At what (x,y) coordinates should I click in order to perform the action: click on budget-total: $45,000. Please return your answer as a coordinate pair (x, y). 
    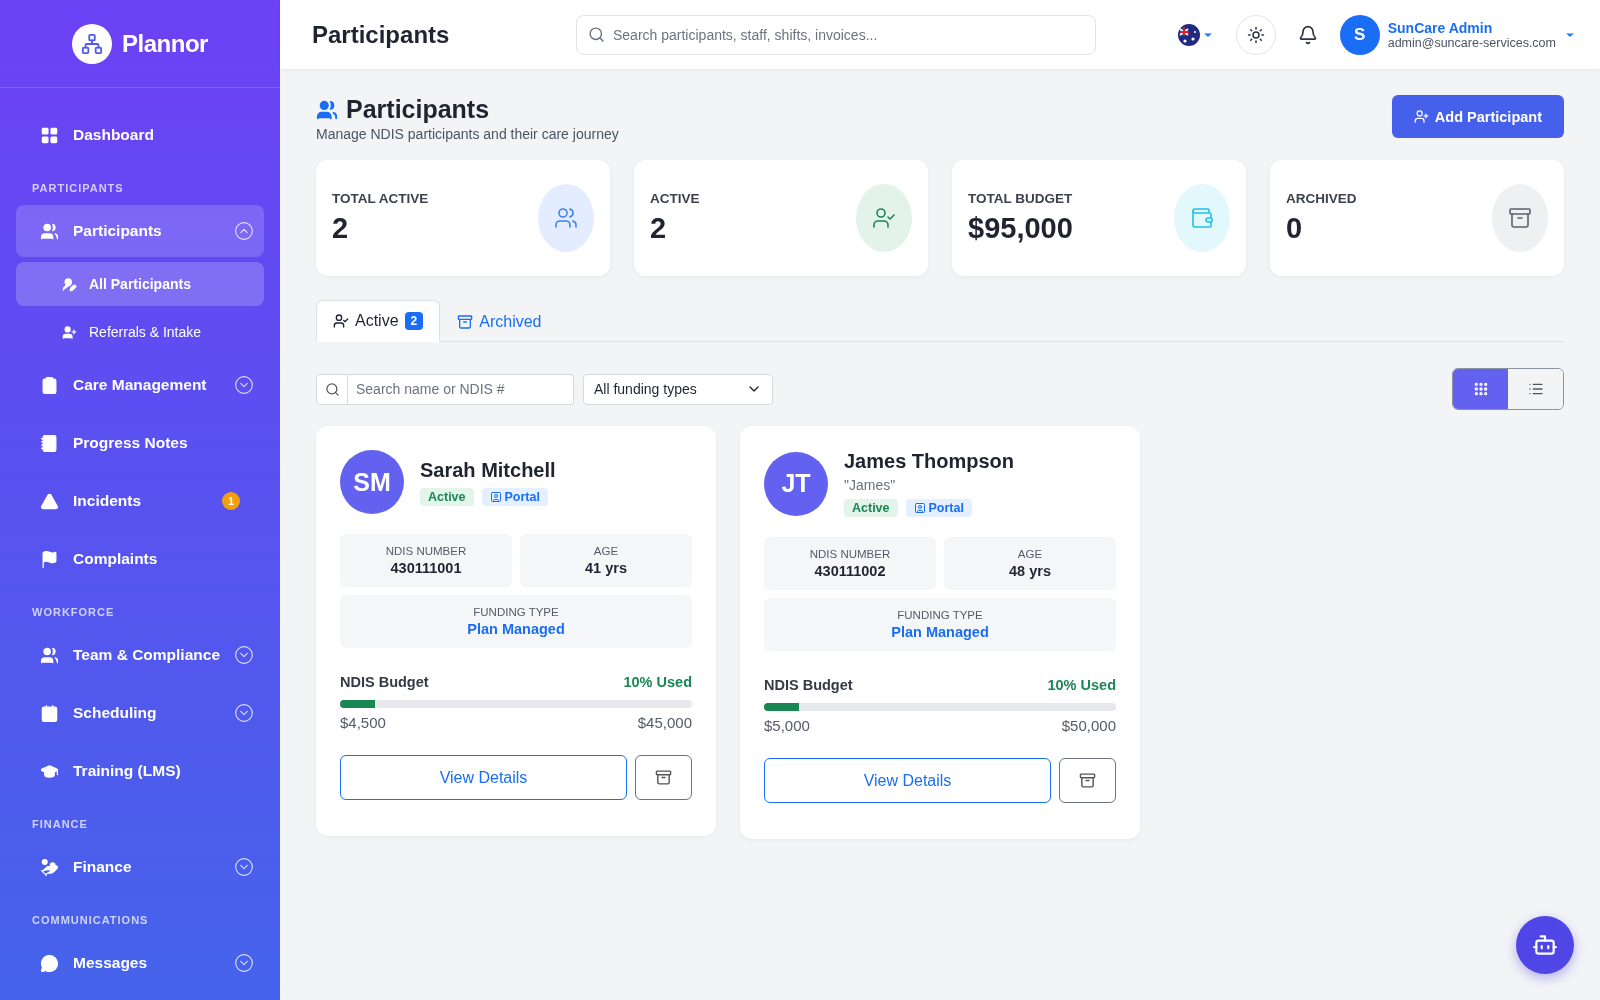
    Looking at the image, I should click on (664, 722).